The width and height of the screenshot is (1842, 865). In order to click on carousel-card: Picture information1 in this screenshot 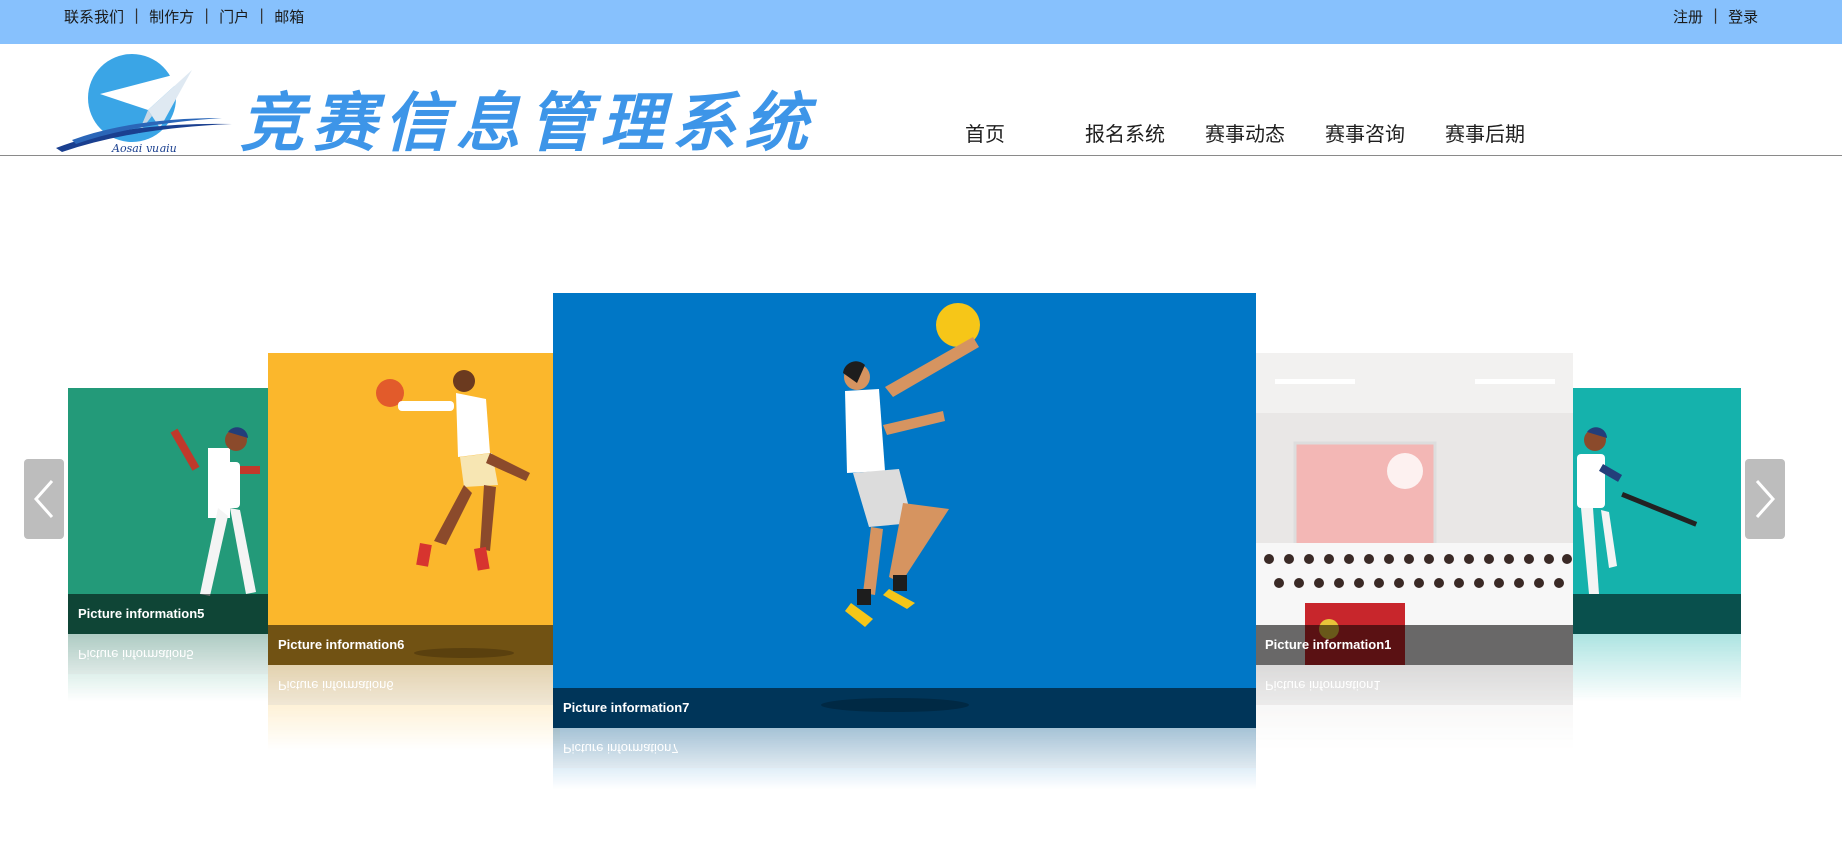, I will do `click(1414, 509)`.